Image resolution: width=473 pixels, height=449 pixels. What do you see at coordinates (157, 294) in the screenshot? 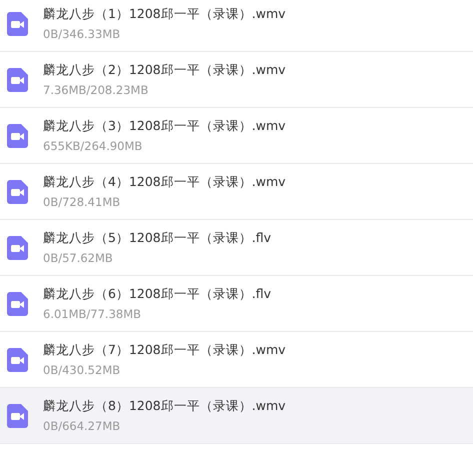
I see `file-name: 麟龙八步（6）1208邱一平（录课）.flv` at bounding box center [157, 294].